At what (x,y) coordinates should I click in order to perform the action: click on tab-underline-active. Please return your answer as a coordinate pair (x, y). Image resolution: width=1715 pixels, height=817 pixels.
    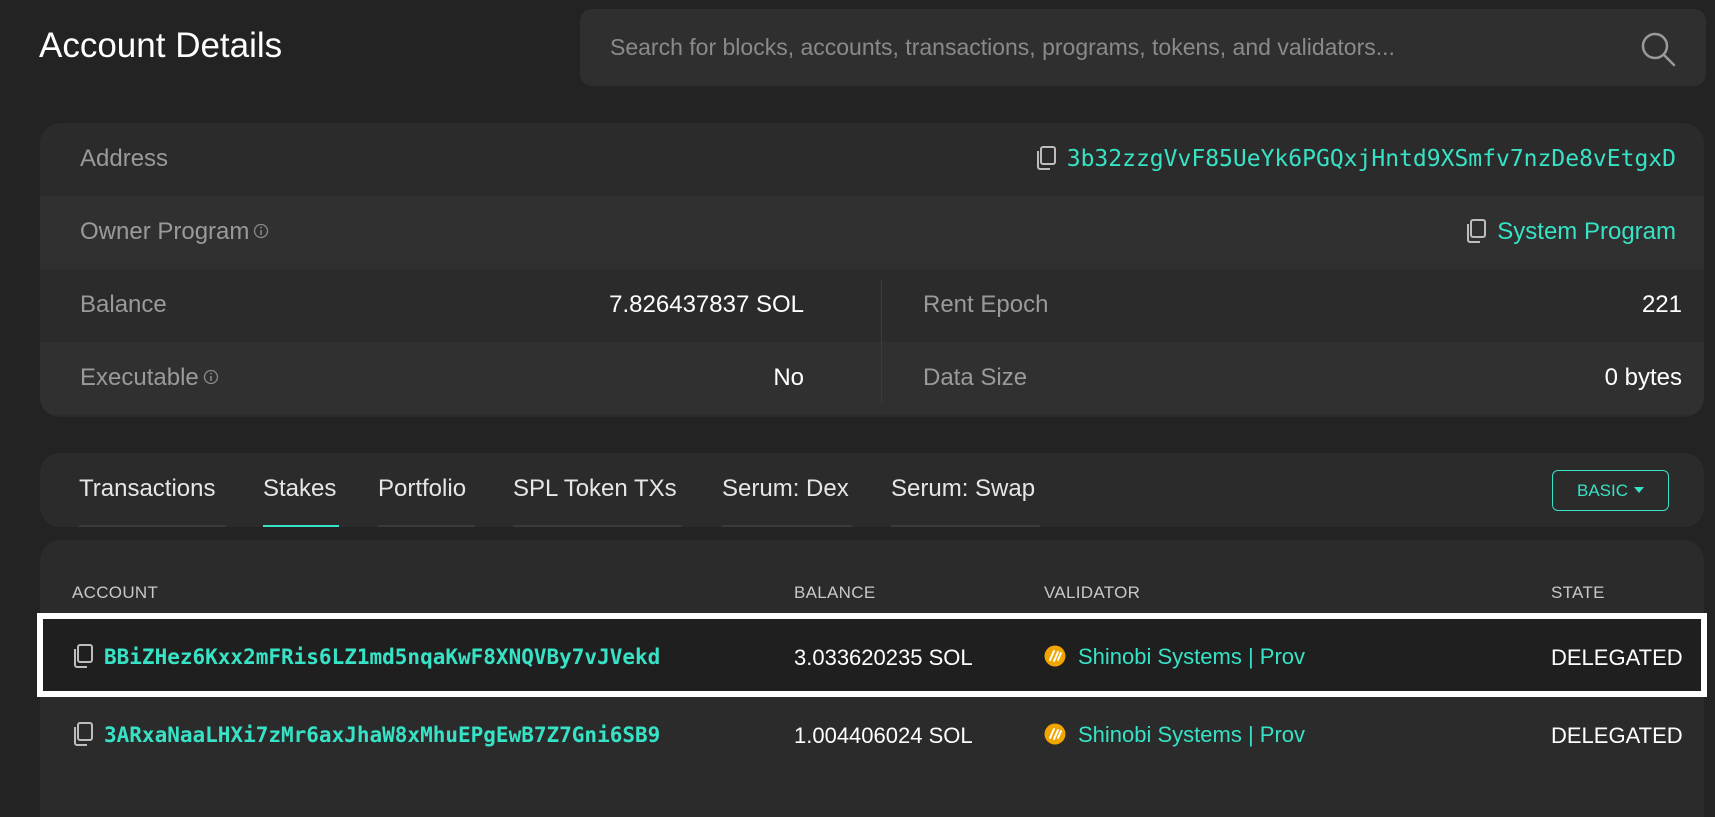
    Looking at the image, I should click on (301, 526).